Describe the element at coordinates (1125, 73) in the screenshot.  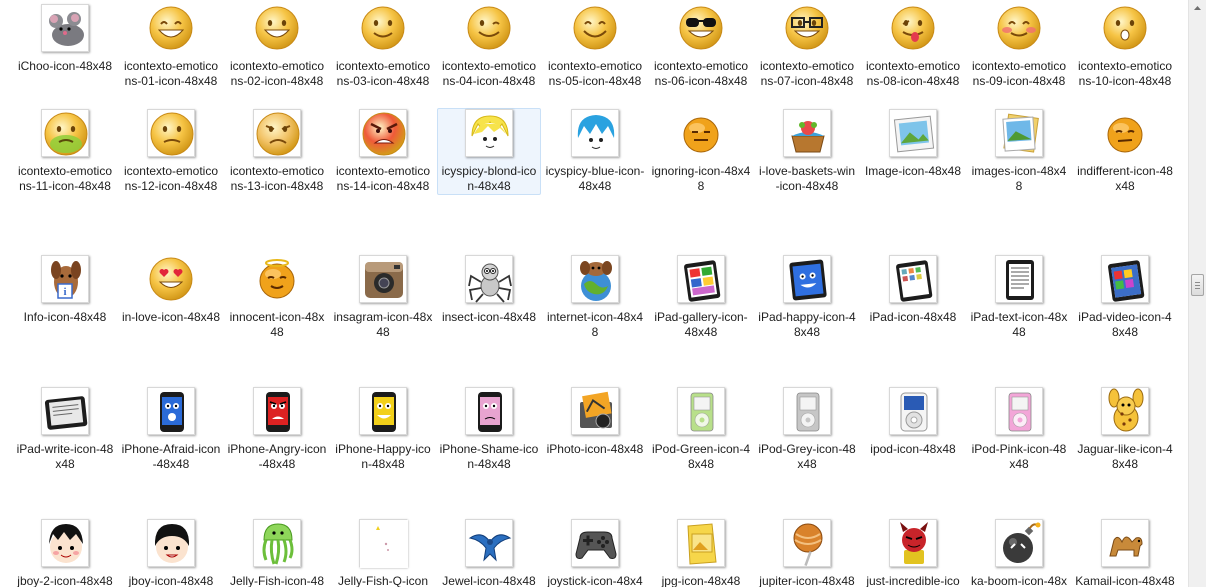
I see `file-name-label: icontexto-emoticons-10-icon-48x48` at that location.